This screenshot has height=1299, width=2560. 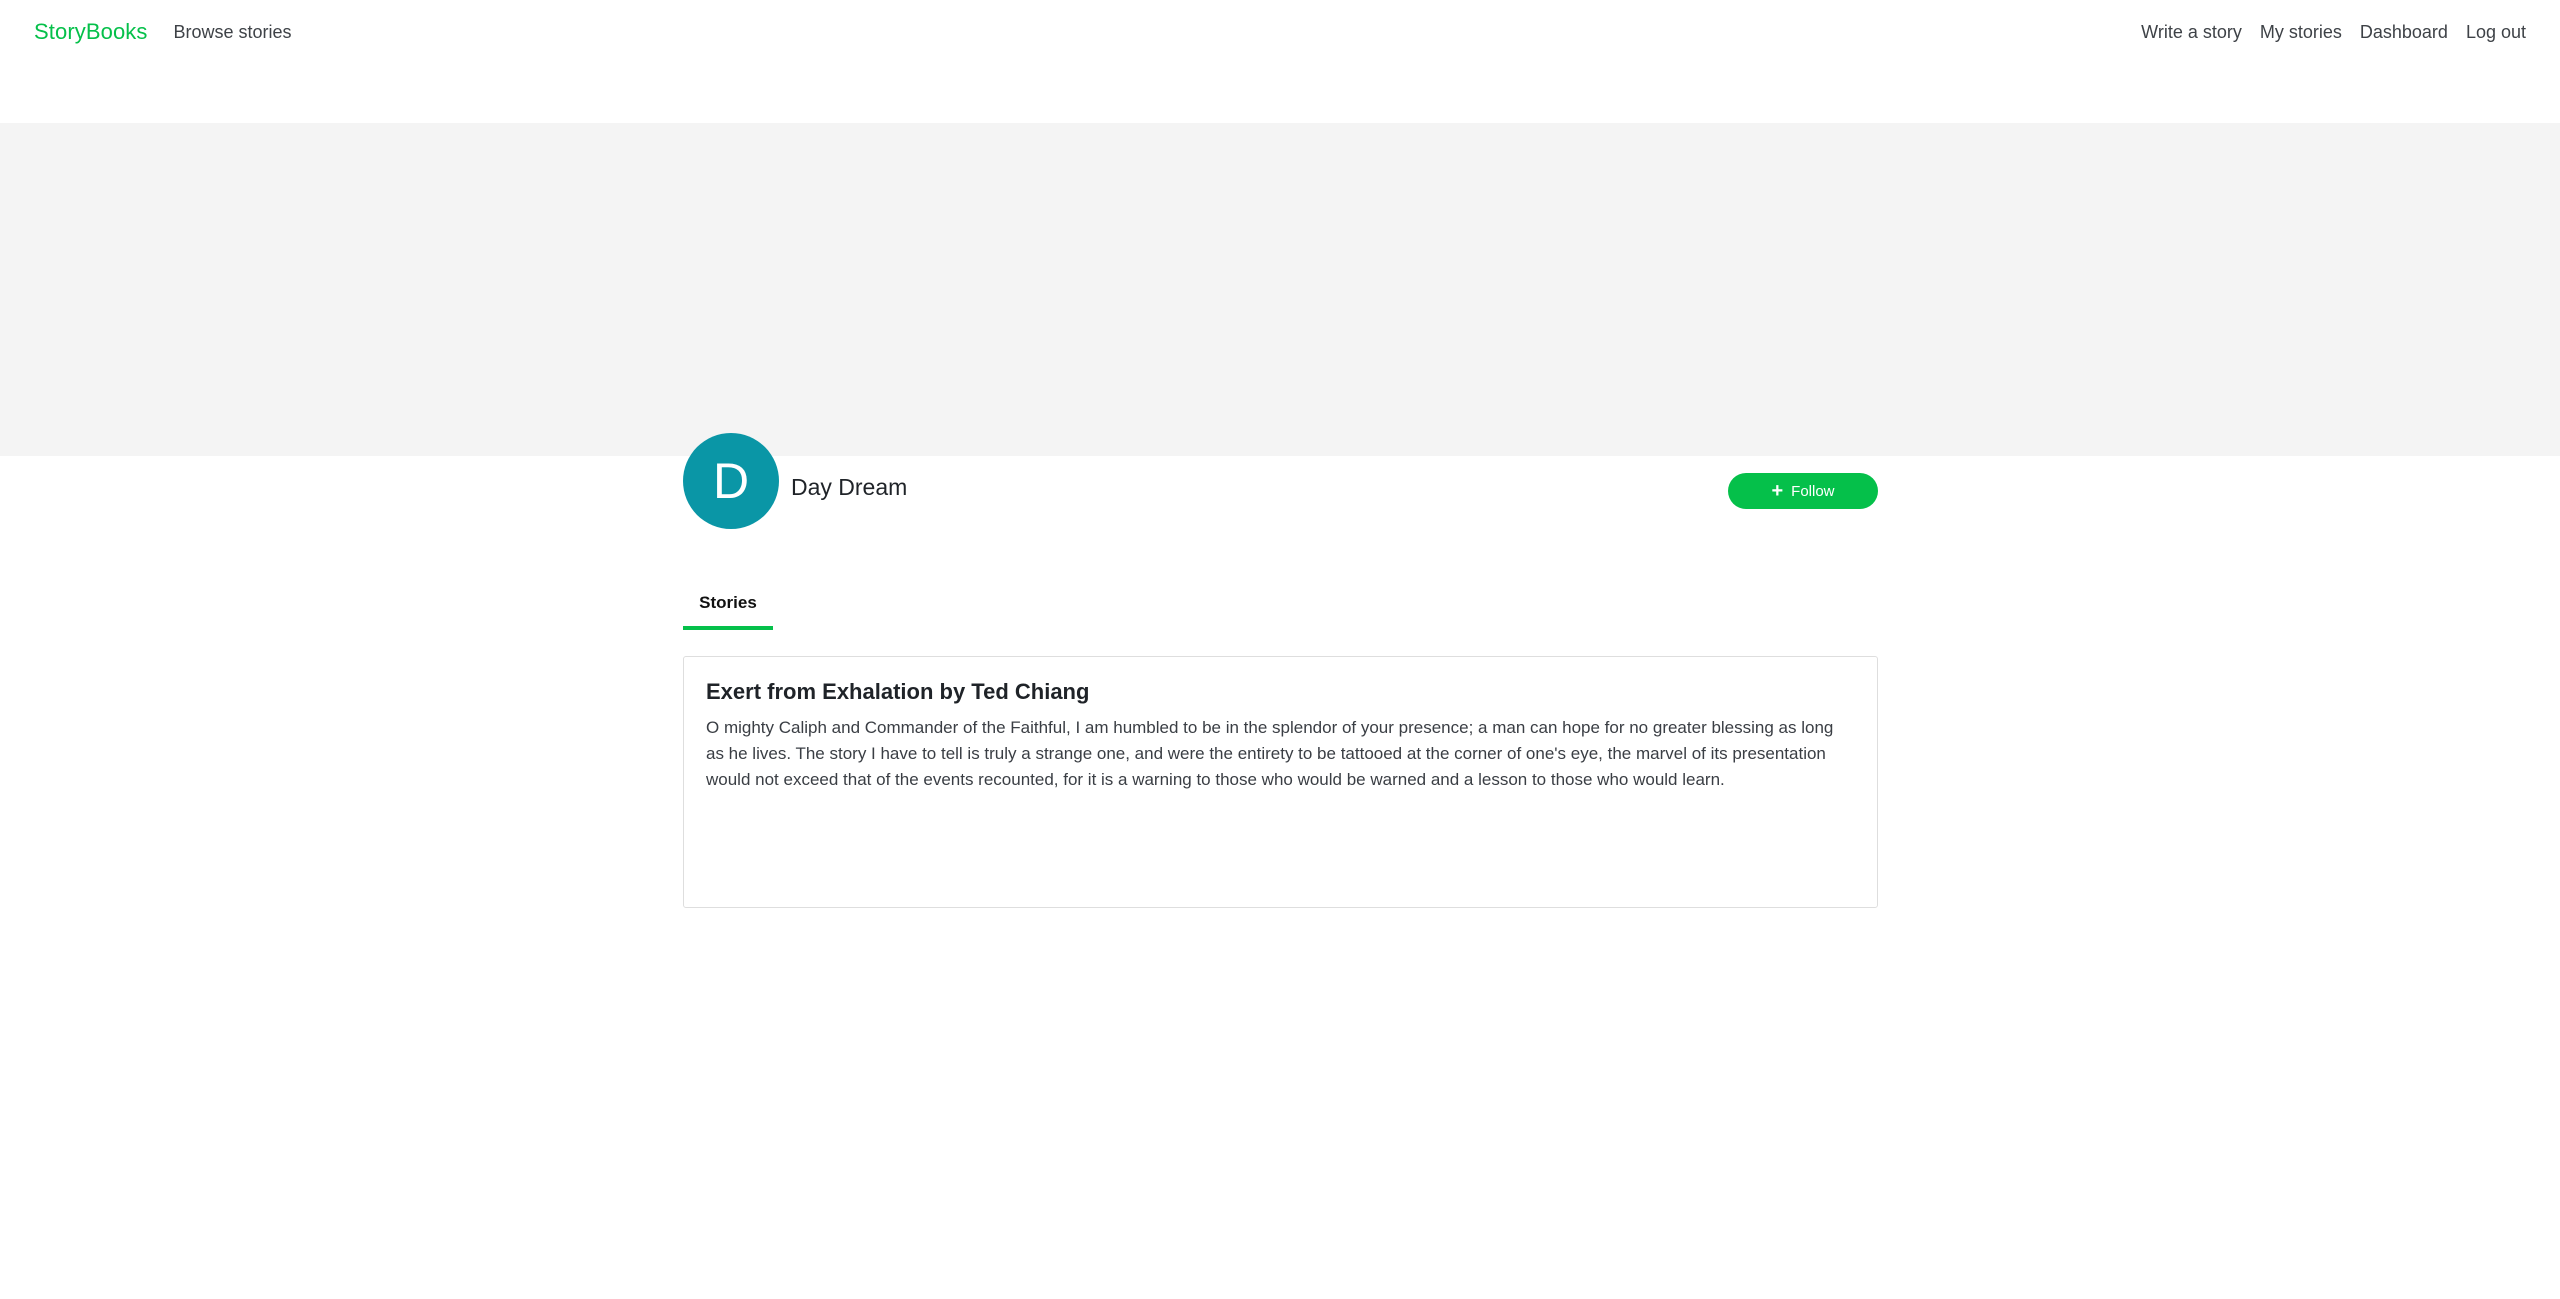 I want to click on tab-stories: Stories, so click(x=728, y=609).